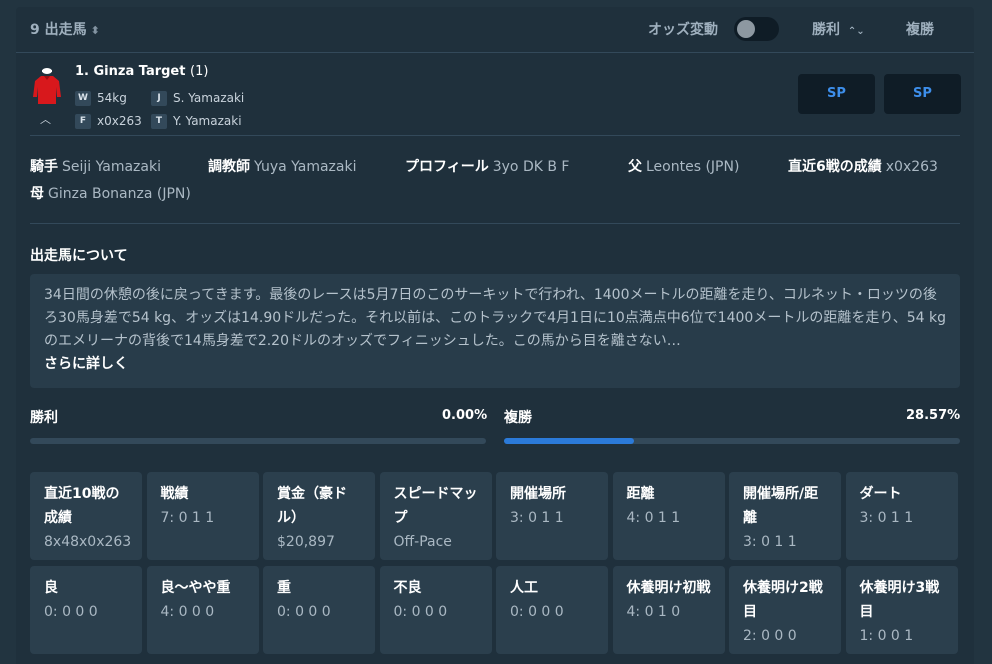 Image resolution: width=992 pixels, height=664 pixels. Describe the element at coordinates (538, 494) in the screenshot. I see `stat-card-title: 開催場所` at that location.